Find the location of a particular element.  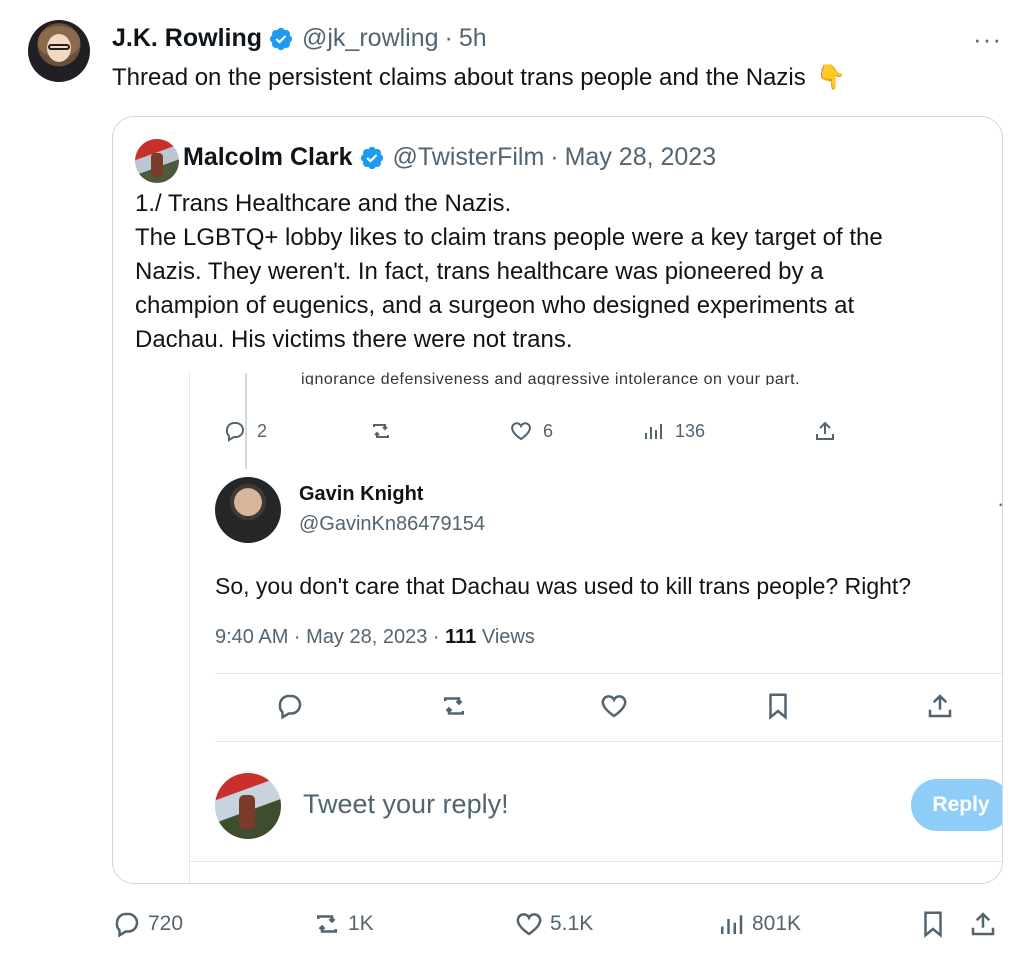

reply-button: 720 is located at coordinates (147, 924).